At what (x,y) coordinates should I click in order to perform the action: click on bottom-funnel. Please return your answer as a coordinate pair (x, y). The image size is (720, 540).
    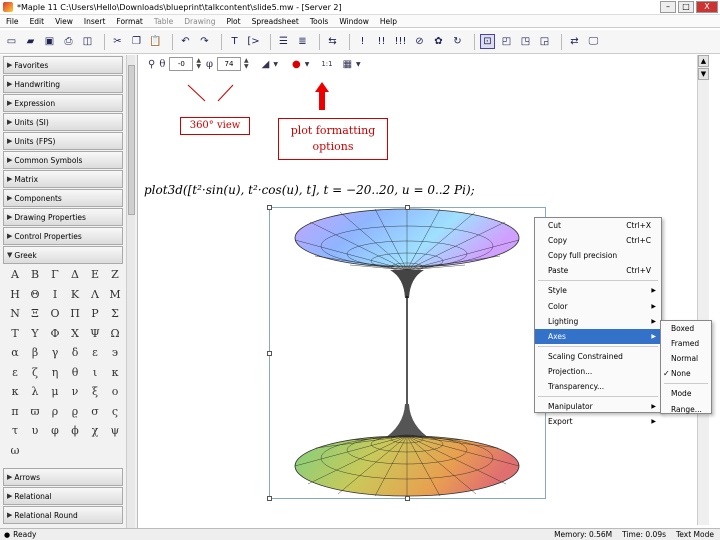
    Looking at the image, I should click on (407, 422).